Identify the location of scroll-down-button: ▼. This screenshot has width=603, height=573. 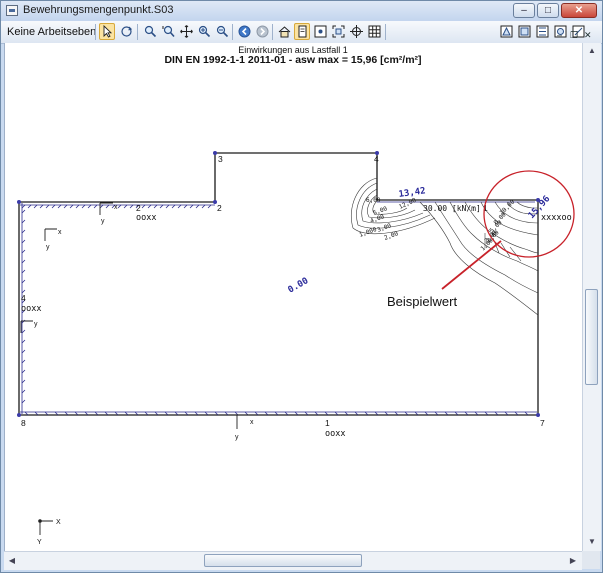
(592, 542).